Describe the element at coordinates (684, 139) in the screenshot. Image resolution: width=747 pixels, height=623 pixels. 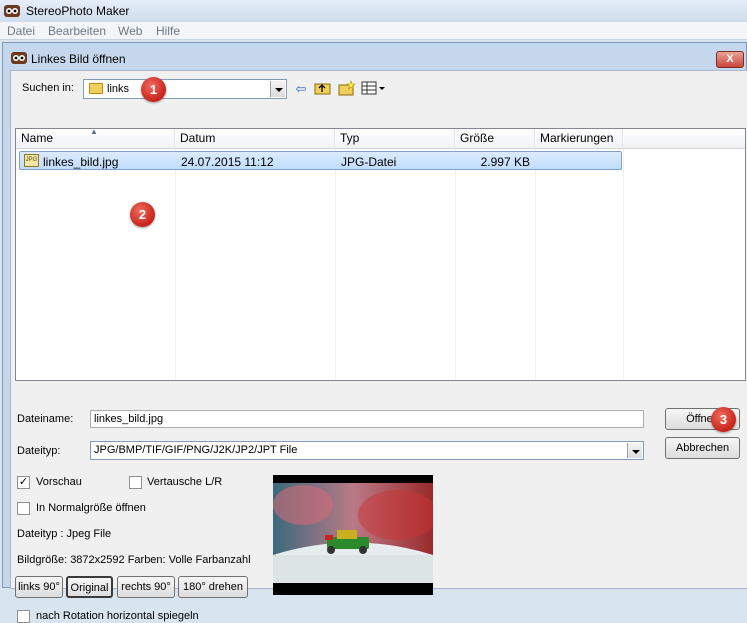
I see `column-header-filler` at that location.